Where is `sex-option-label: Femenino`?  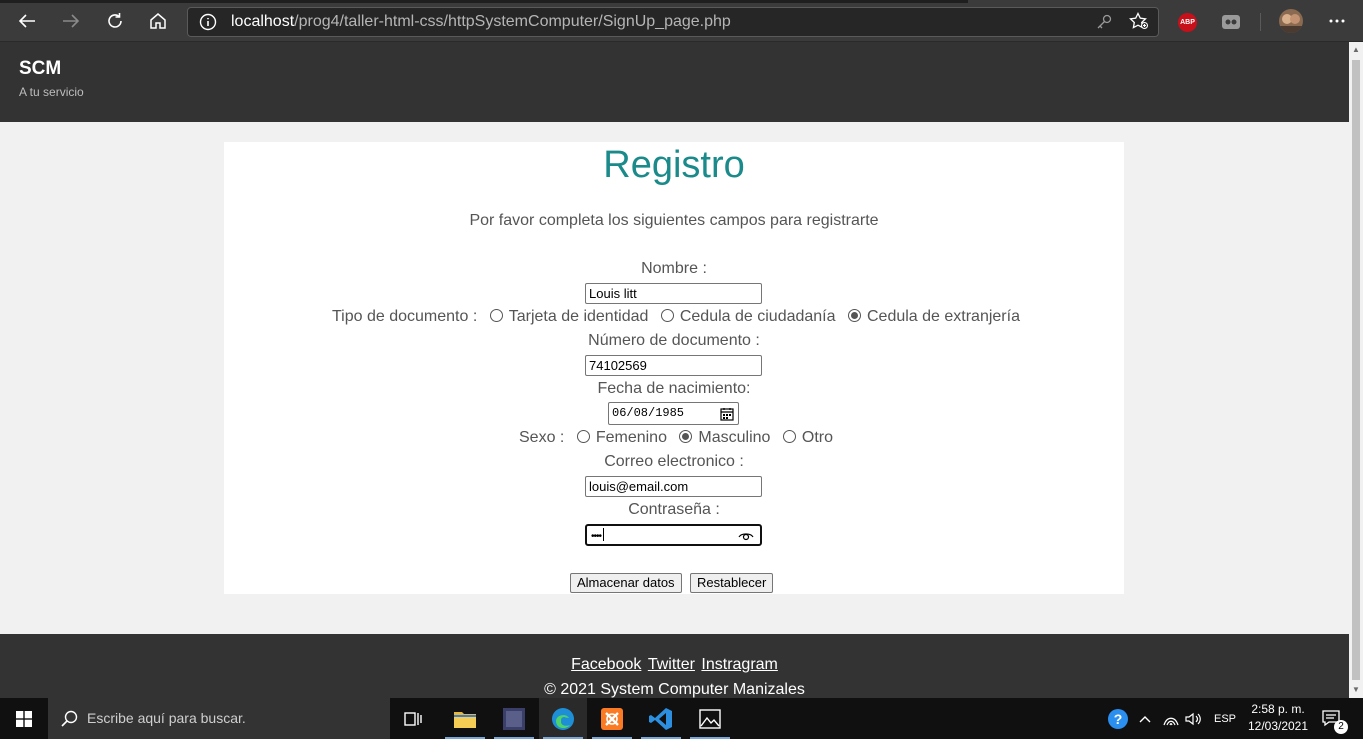 sex-option-label: Femenino is located at coordinates (631, 437).